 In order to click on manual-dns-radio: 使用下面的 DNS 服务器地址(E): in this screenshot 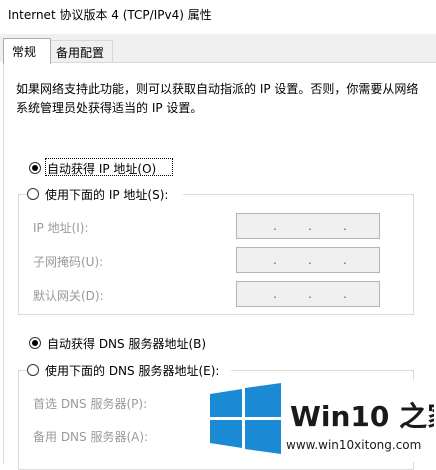, I will do `click(129, 371)`.